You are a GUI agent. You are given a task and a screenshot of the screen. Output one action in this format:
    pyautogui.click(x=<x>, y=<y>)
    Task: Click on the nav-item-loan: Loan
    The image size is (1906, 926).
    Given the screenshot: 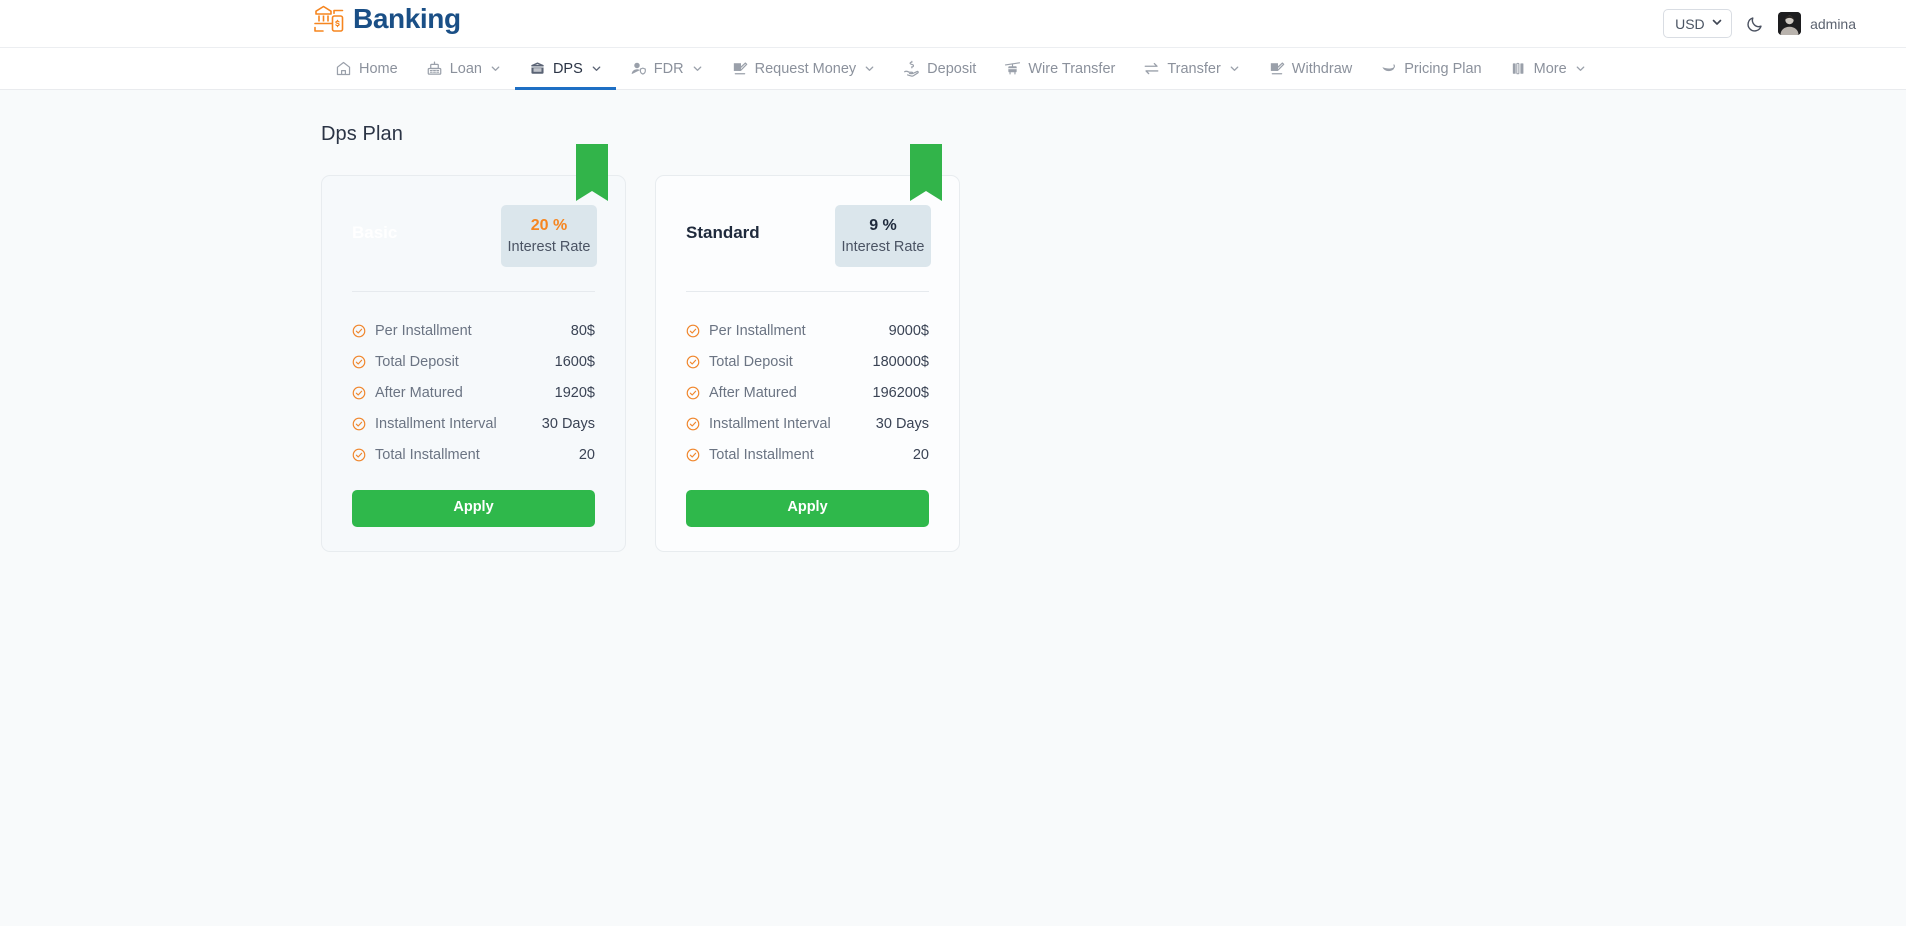 What is the action you would take?
    pyautogui.click(x=463, y=68)
    